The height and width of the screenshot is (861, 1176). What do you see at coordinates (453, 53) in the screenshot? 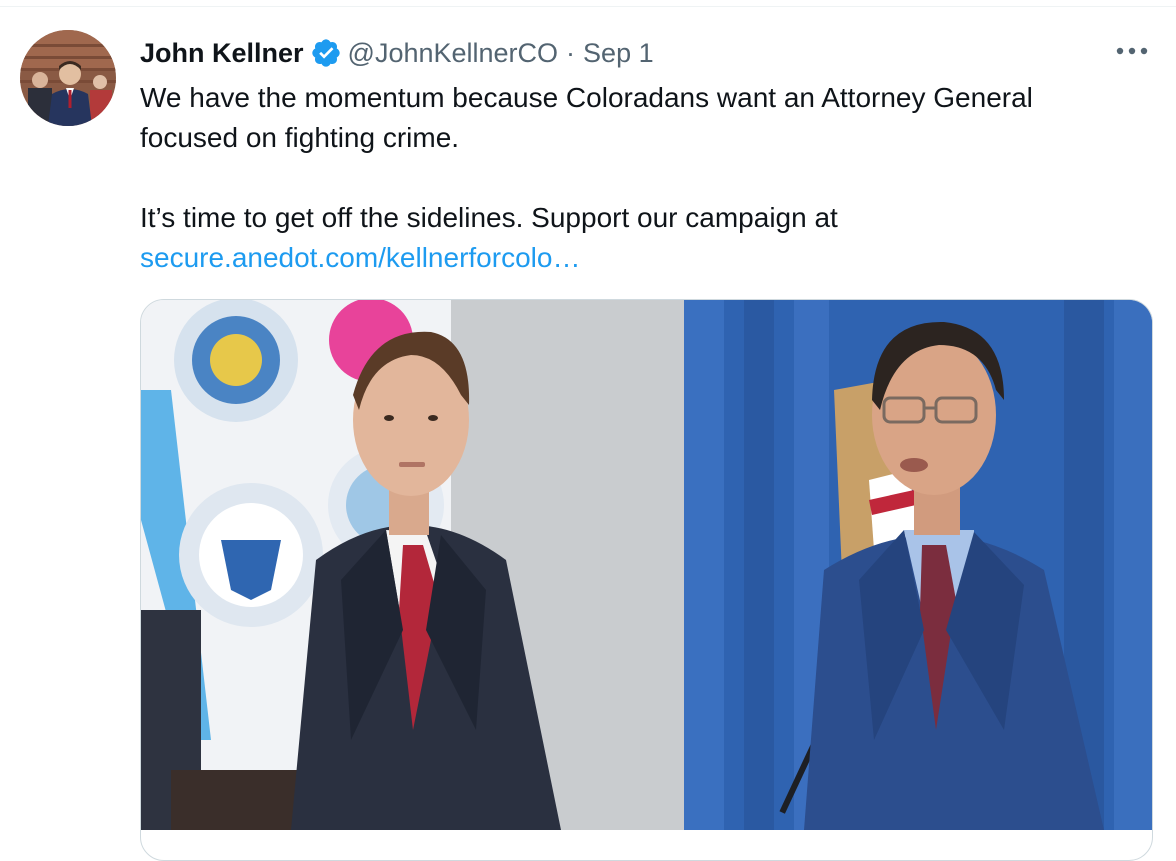
I see `user-handle: @JohnKellnerCO` at bounding box center [453, 53].